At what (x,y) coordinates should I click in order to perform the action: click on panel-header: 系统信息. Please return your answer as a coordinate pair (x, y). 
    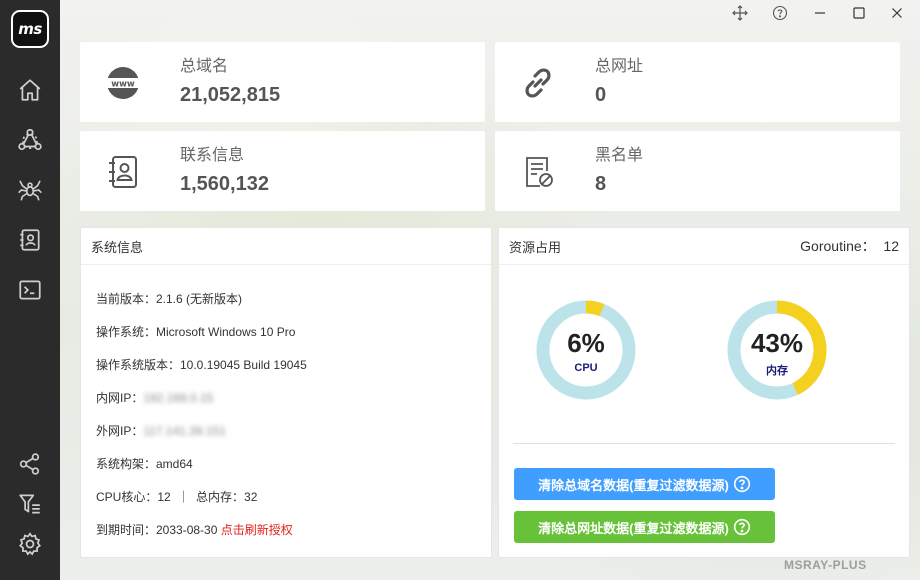
    Looking at the image, I should click on (286, 246).